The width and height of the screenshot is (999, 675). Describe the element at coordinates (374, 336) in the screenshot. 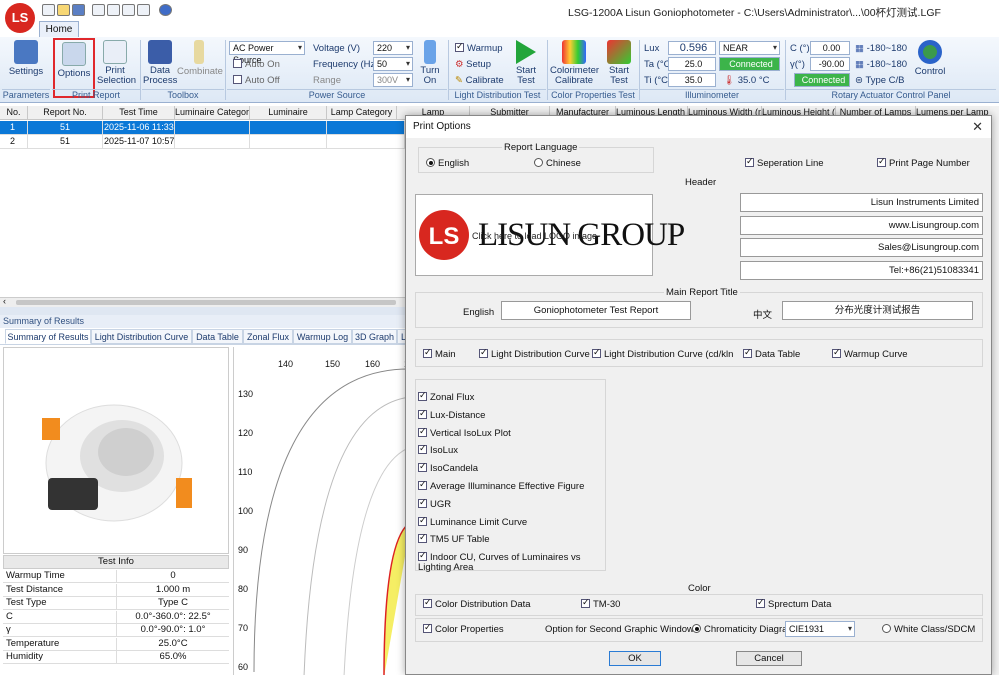

I see `tab-result: 3D Graph` at that location.